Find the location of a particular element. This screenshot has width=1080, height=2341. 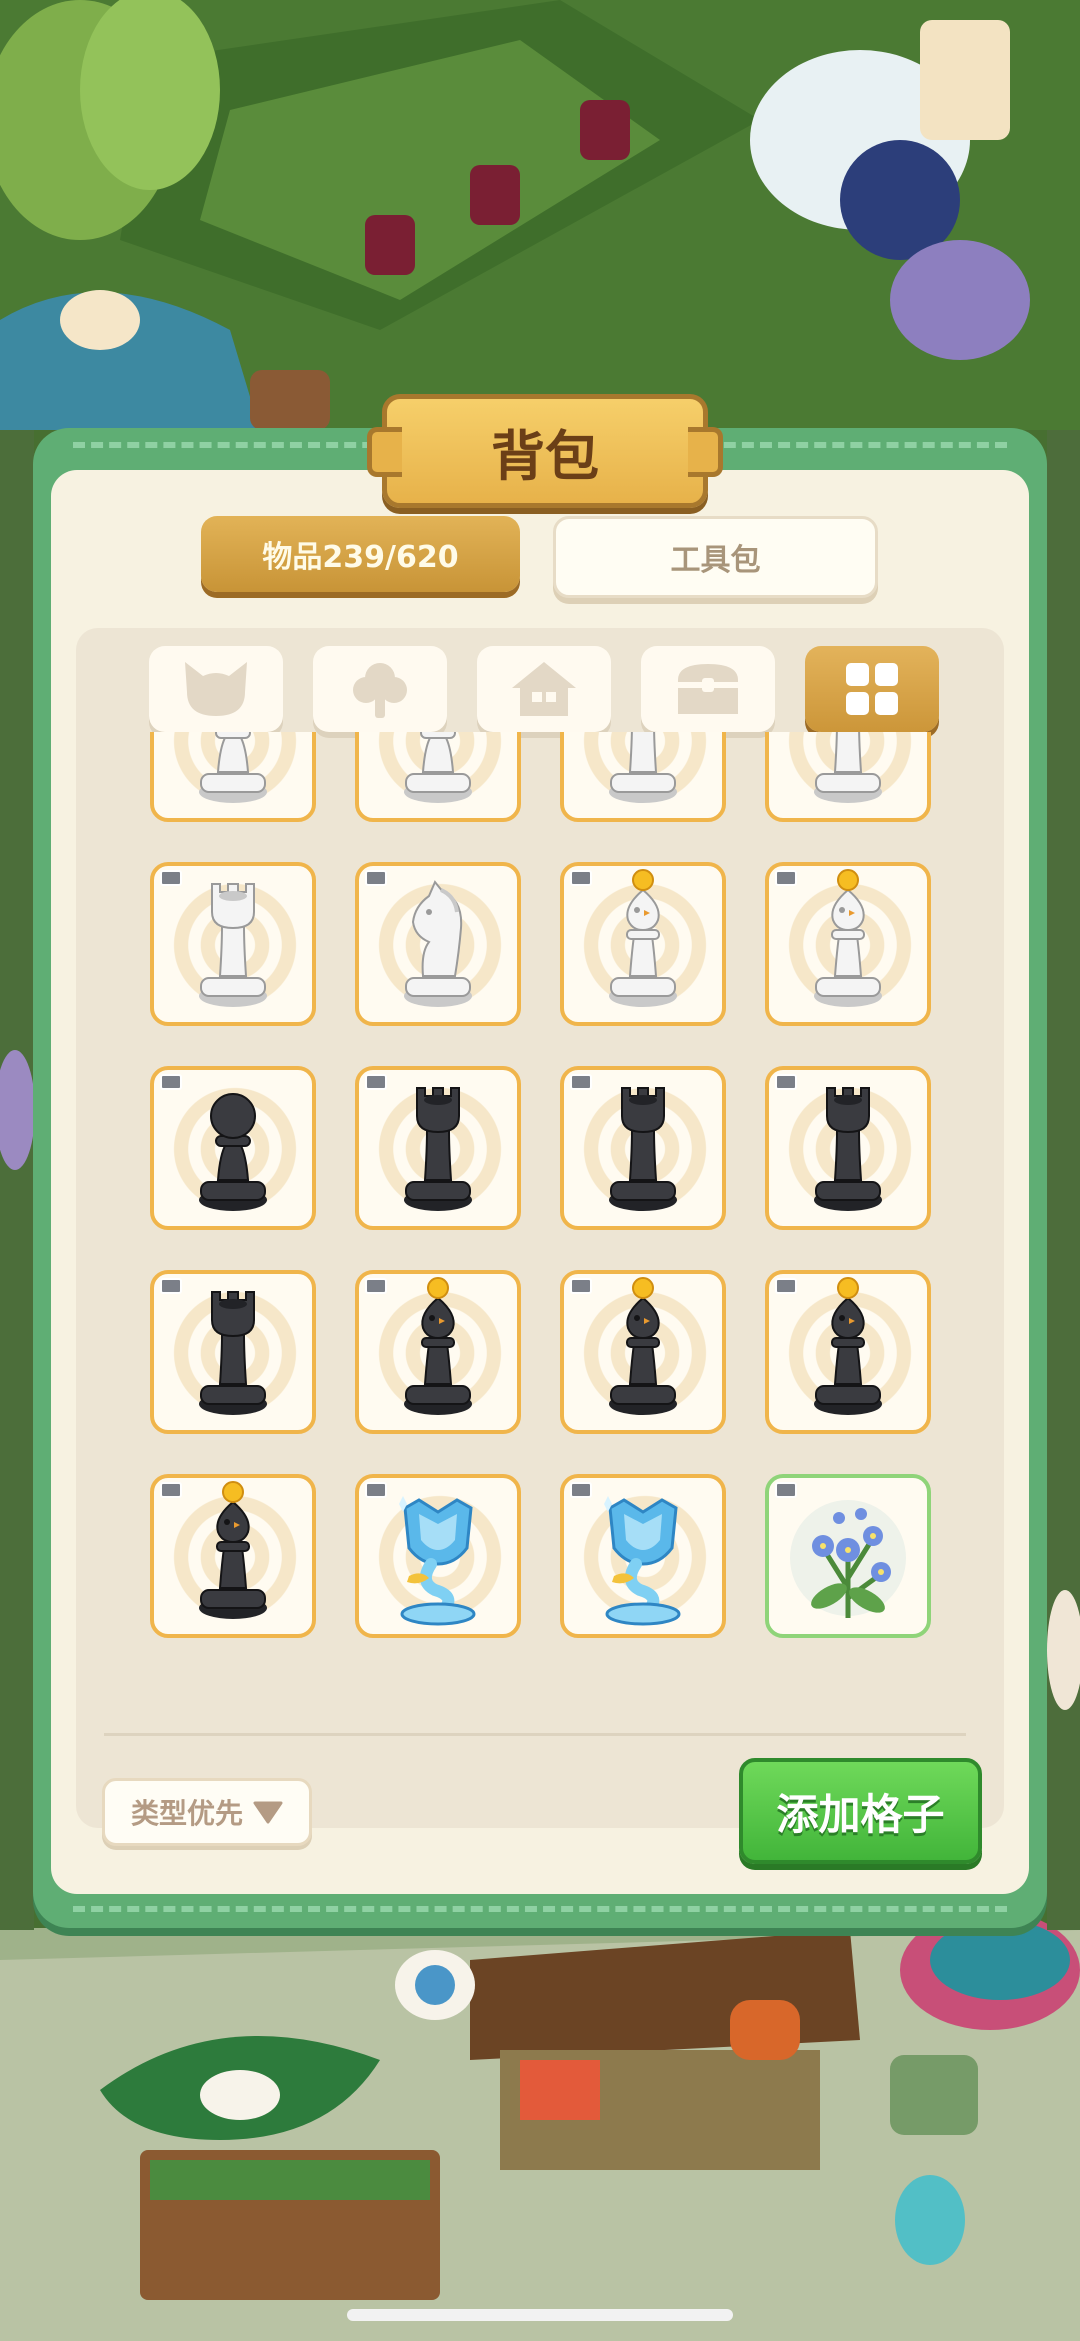

panel-bottom-stitch is located at coordinates (540, 1909).